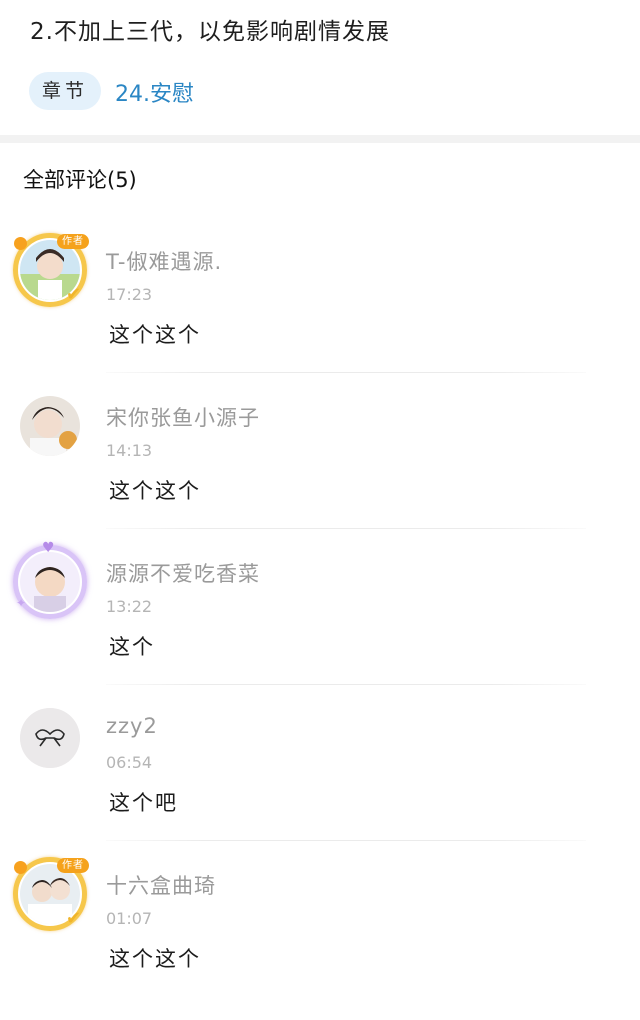  Describe the element at coordinates (21, 603) in the screenshot. I see `sparkle-icon: ✦` at that location.